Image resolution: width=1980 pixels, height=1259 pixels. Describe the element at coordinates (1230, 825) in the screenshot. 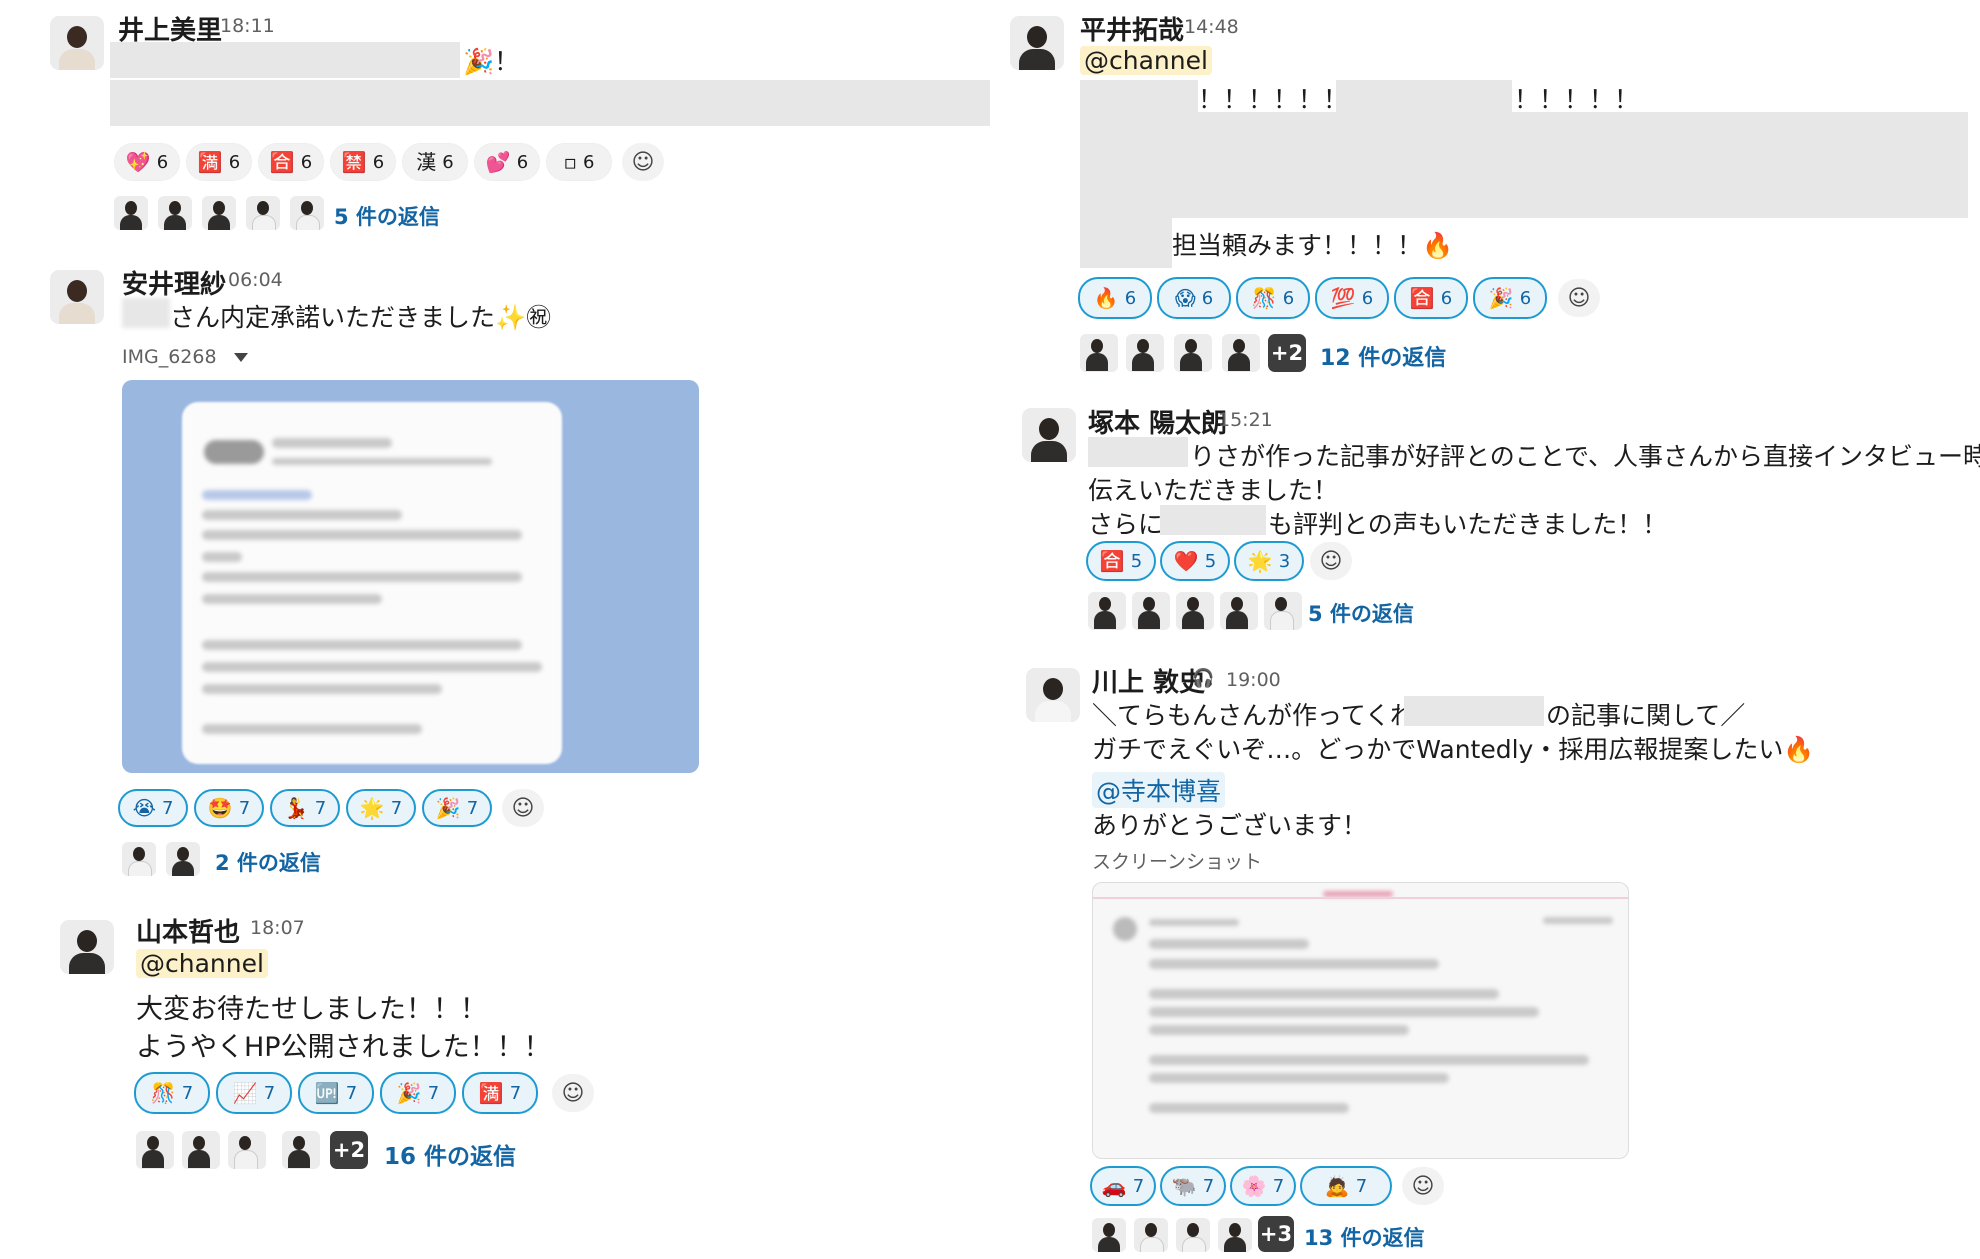

I see `message-text: ありがとうございます！` at that location.